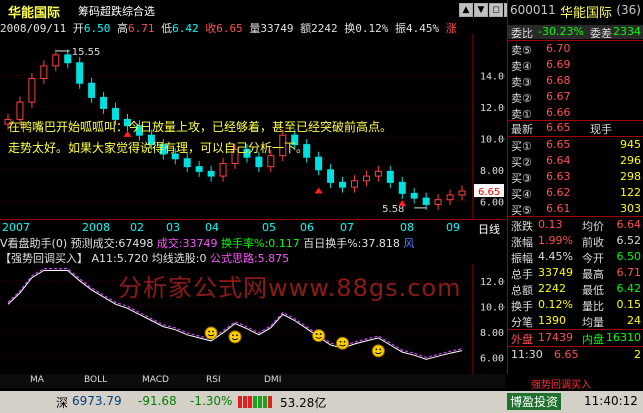 The image size is (643, 413). Describe the element at coordinates (303, 403) in the screenshot. I see `index-amount: 53.28亿` at that location.